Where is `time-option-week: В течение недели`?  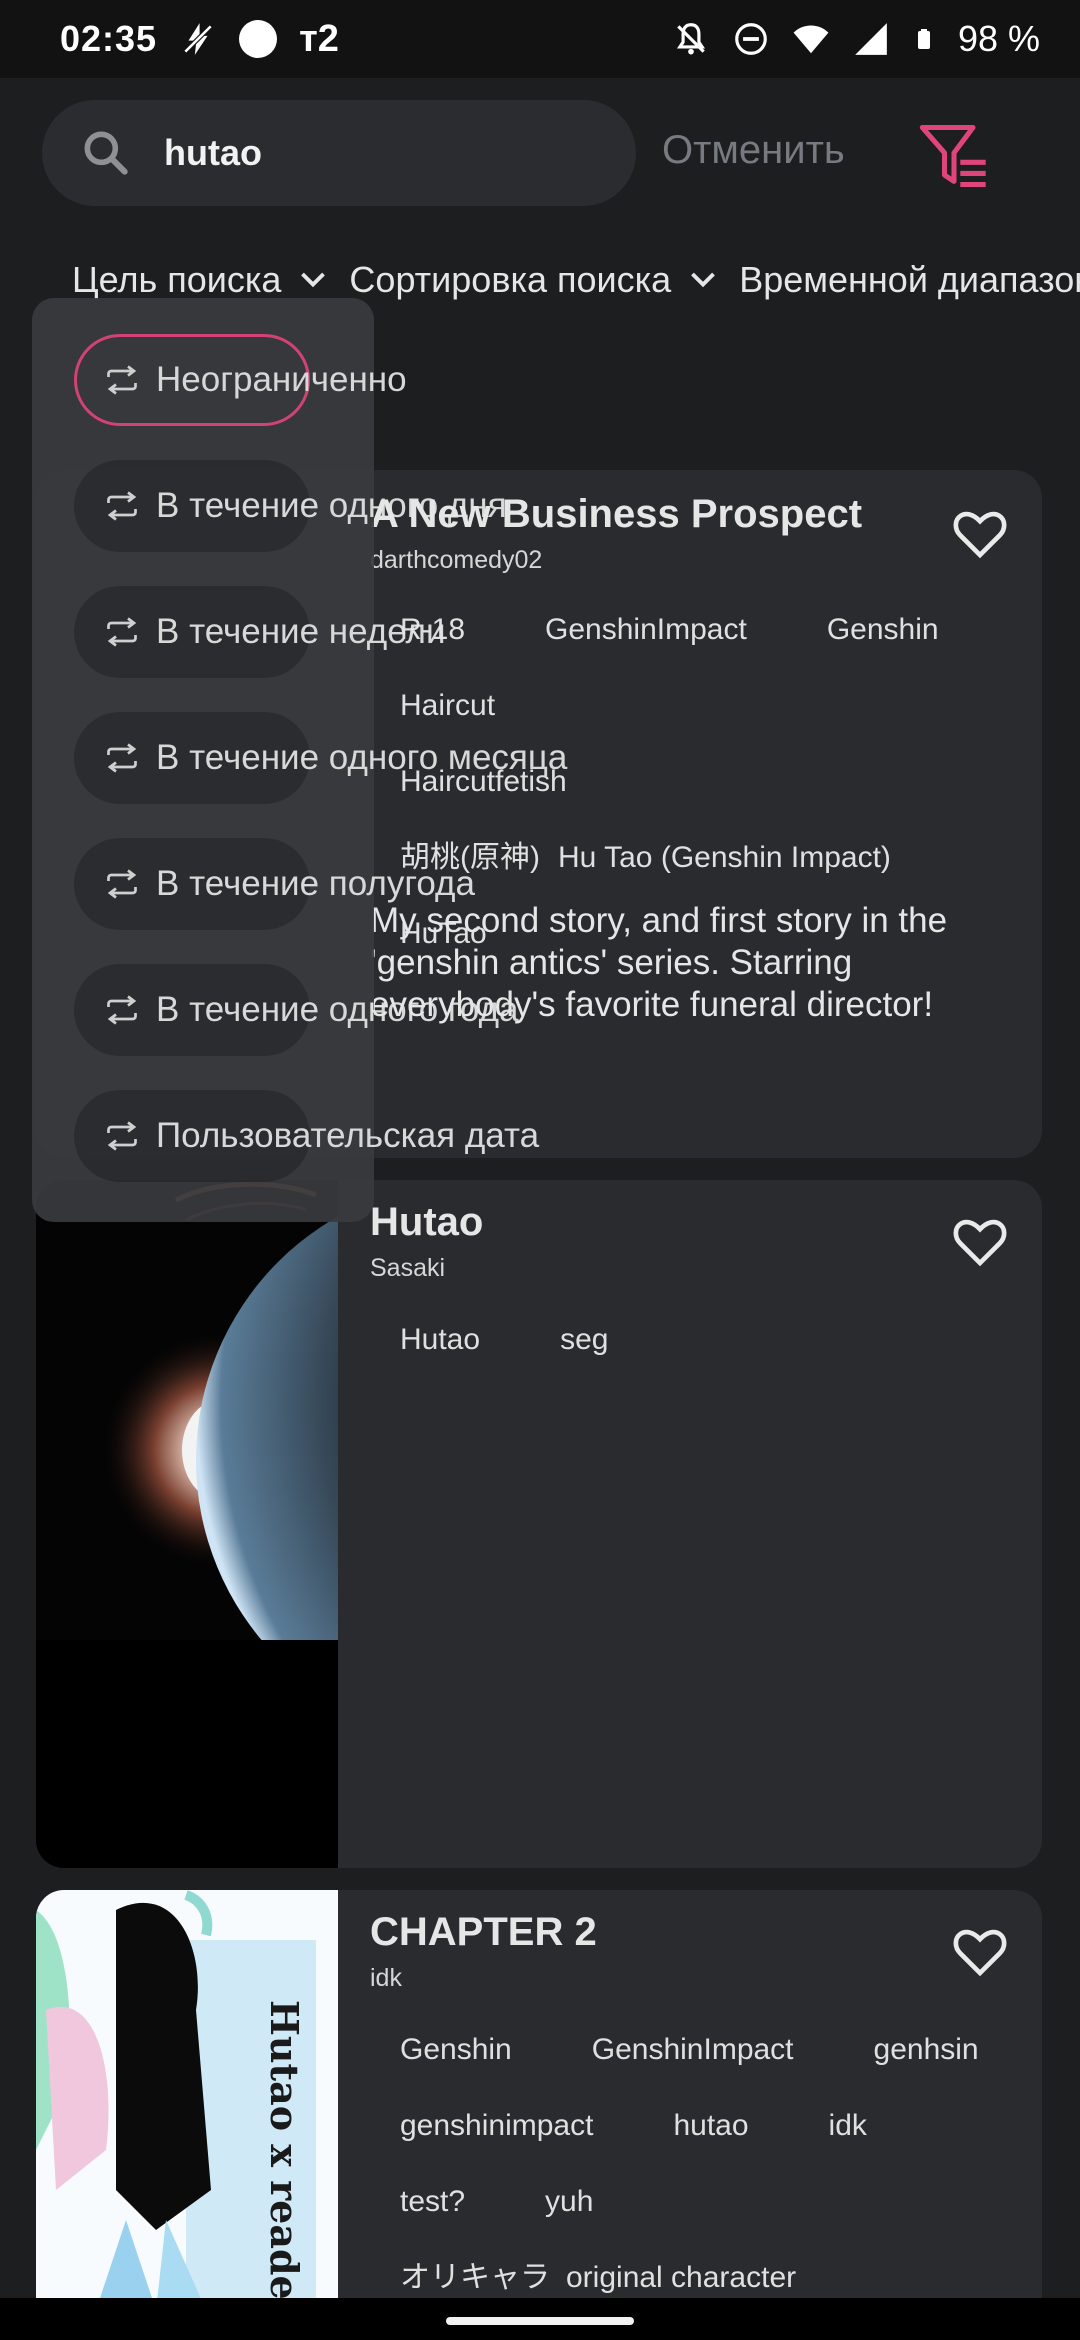 time-option-week: В течение недели is located at coordinates (260, 632).